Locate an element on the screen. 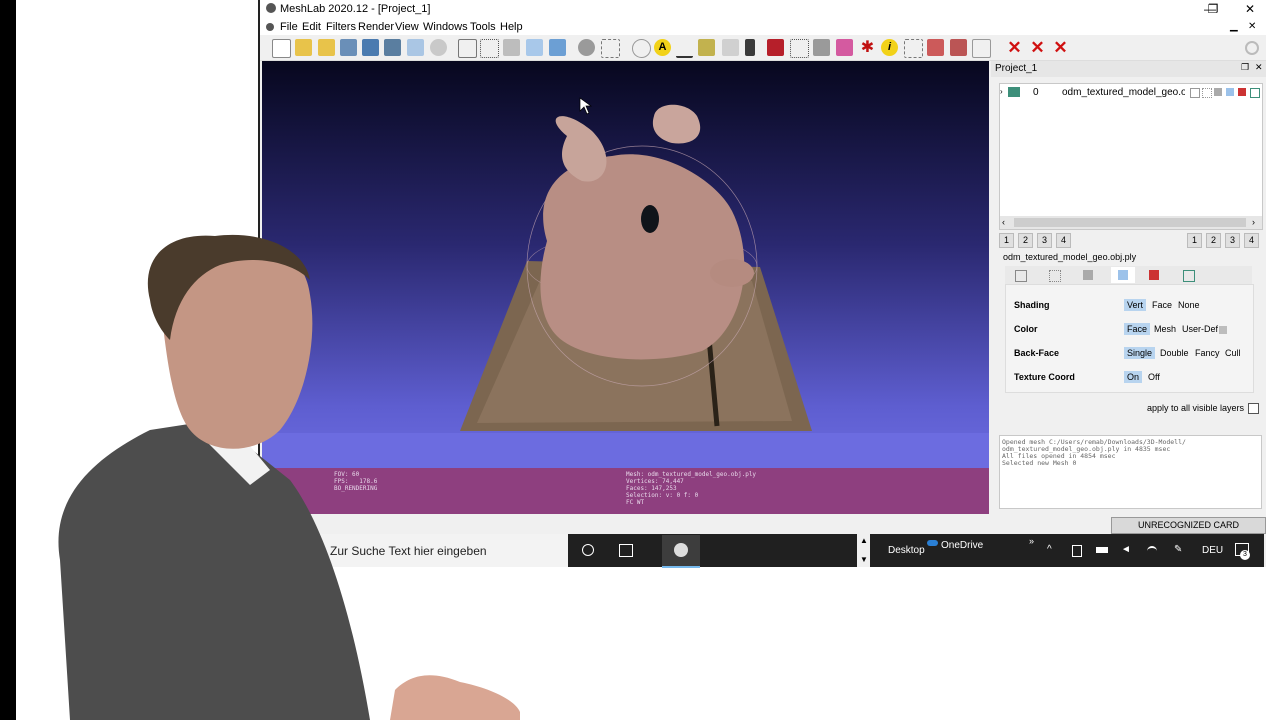 The width and height of the screenshot is (1280, 720). trackball-icon is located at coordinates (641, 48).